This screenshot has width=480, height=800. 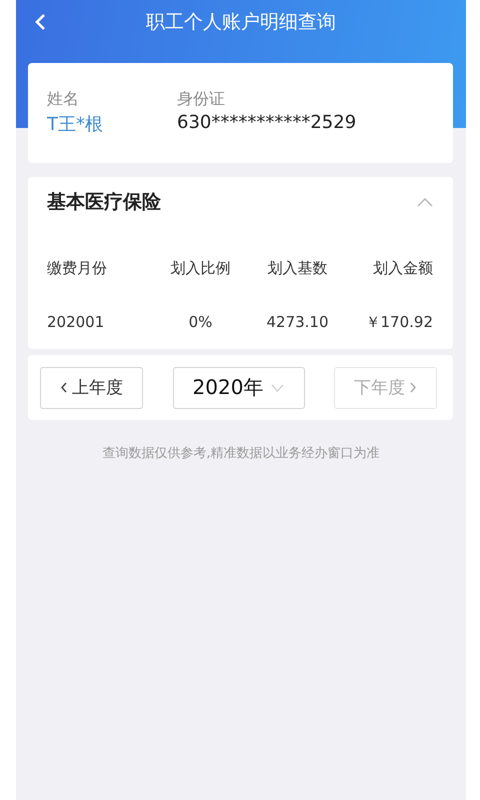 What do you see at coordinates (201, 268) in the screenshot?
I see `column-header: 划入比例` at bounding box center [201, 268].